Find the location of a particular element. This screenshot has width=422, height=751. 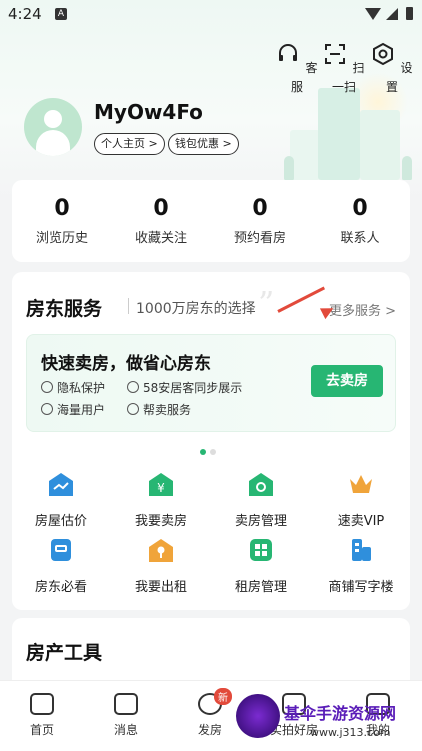

stat-appointments: 0 预约看房 is located at coordinates (260, 221).